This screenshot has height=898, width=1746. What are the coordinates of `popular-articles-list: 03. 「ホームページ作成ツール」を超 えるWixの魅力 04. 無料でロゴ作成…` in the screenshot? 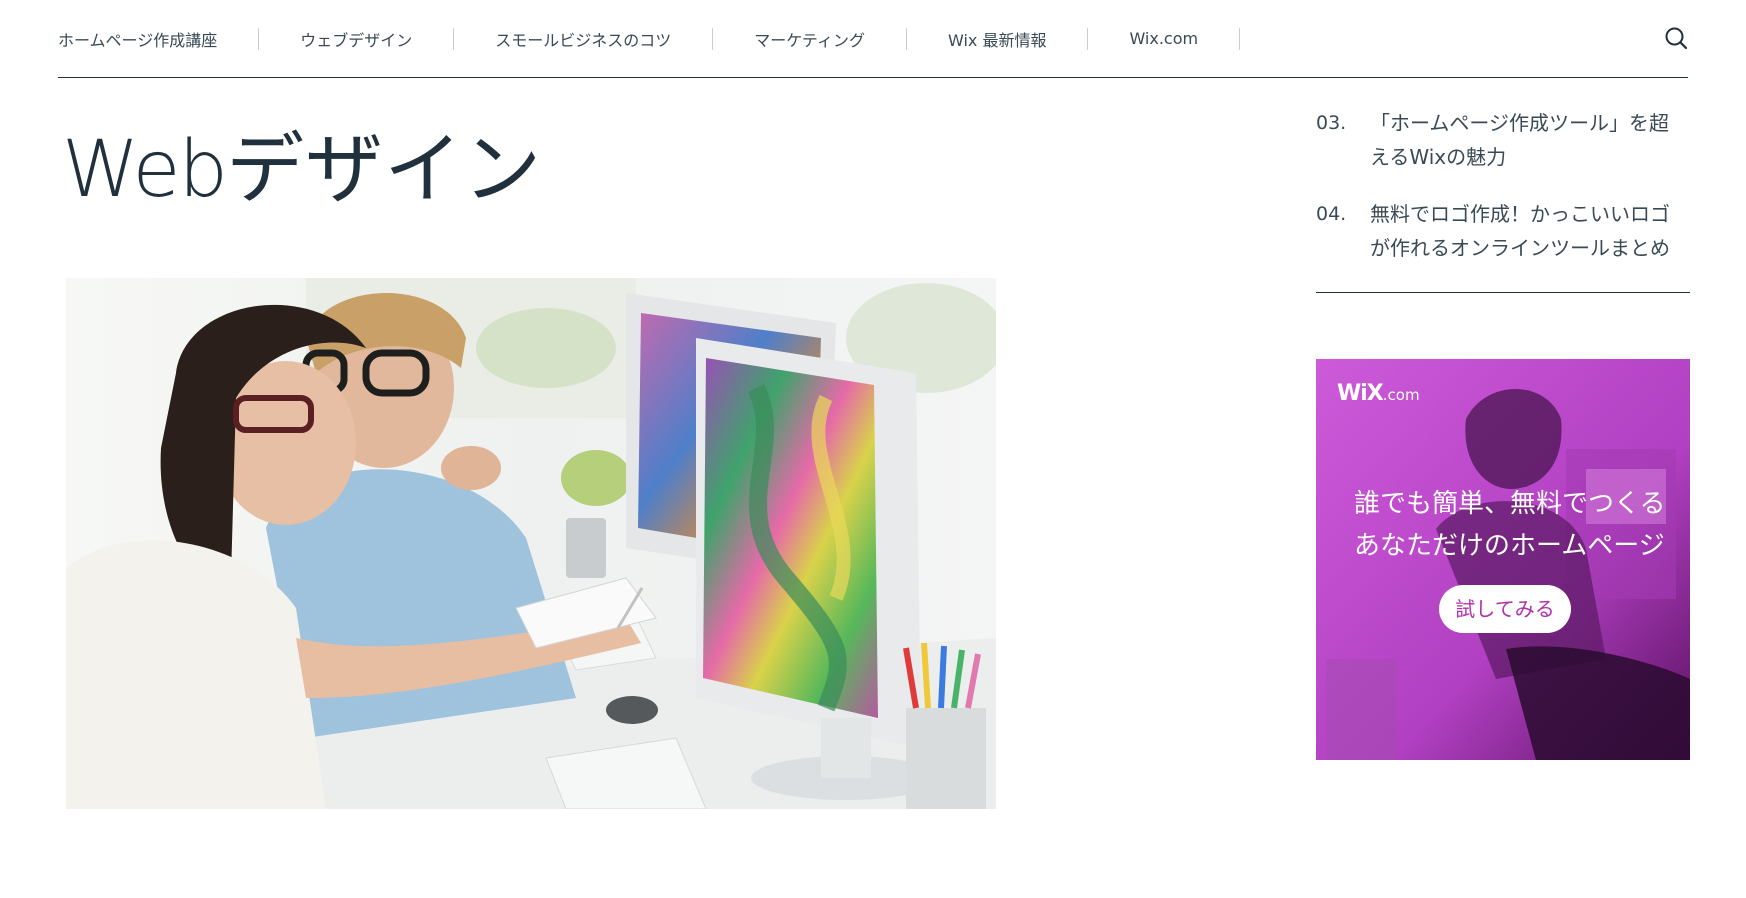 It's located at (1503, 189).